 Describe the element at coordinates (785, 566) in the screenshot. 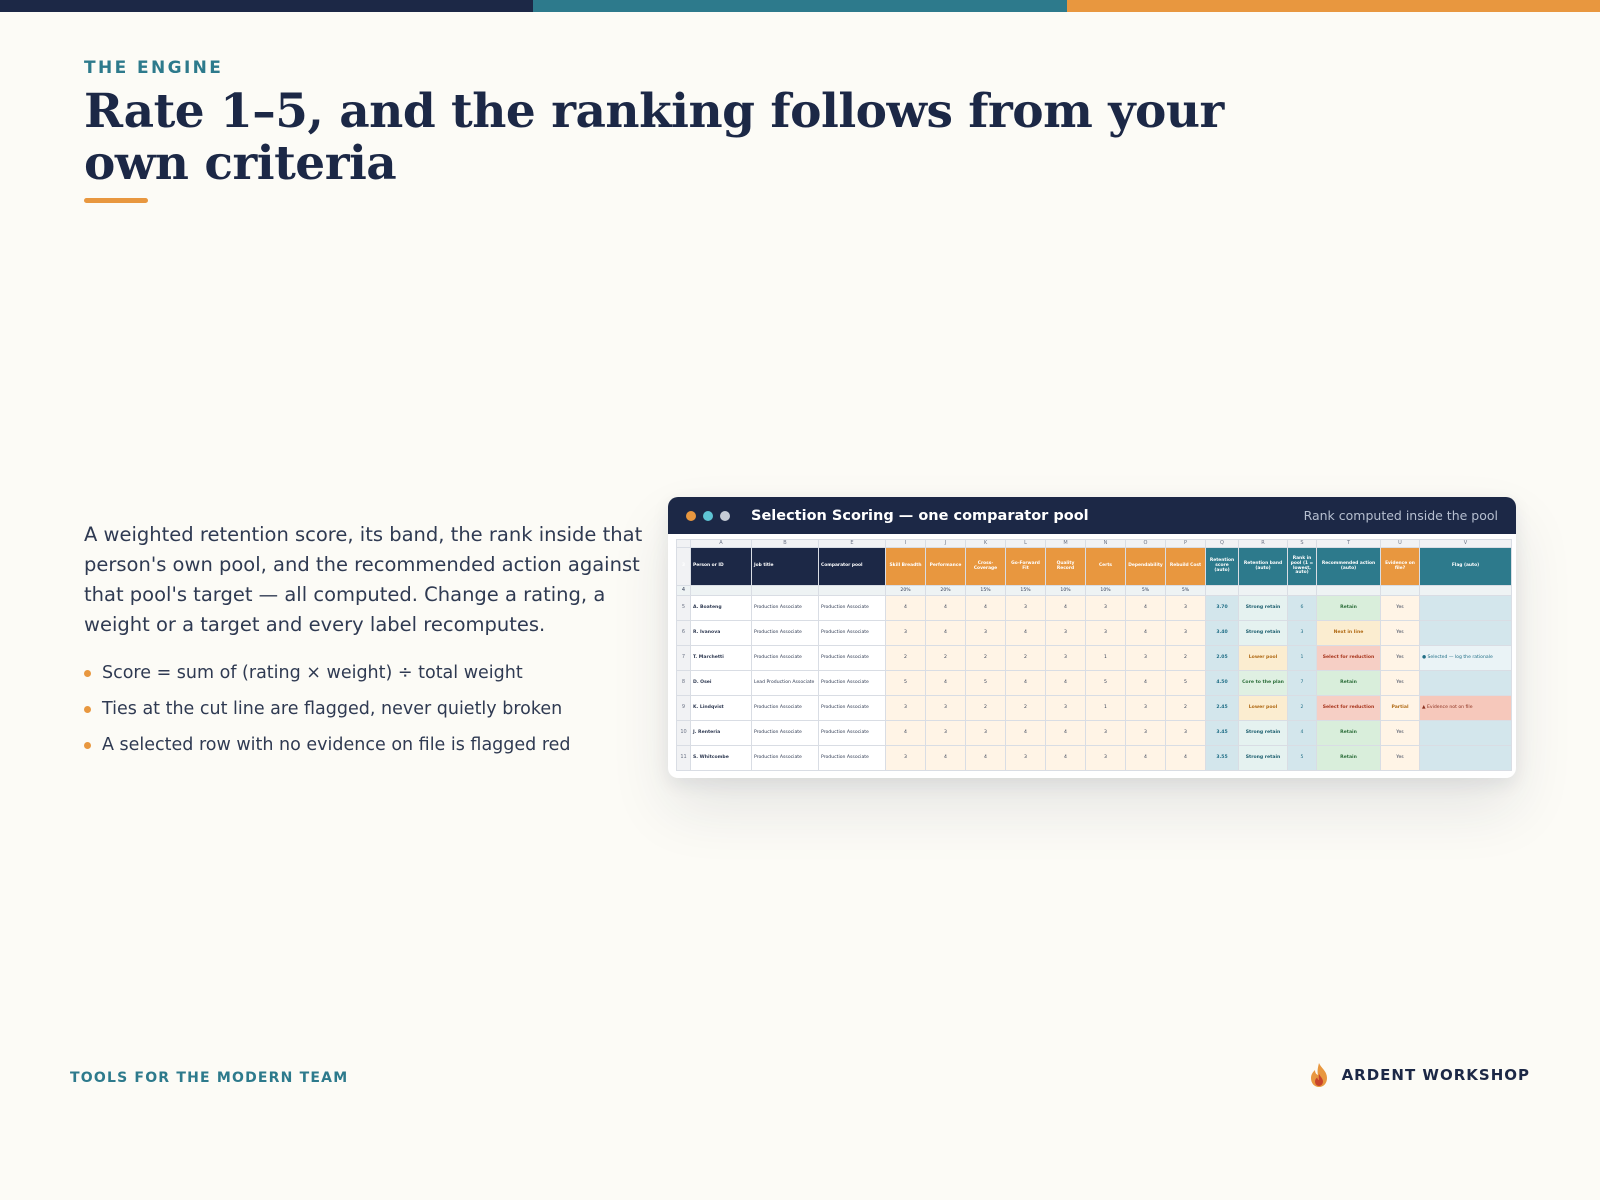

I see `column-header: Job title` at that location.